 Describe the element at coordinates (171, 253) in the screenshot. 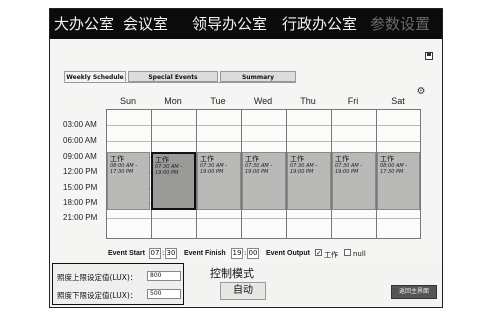

I see `event-start-minute-input: 30` at that location.